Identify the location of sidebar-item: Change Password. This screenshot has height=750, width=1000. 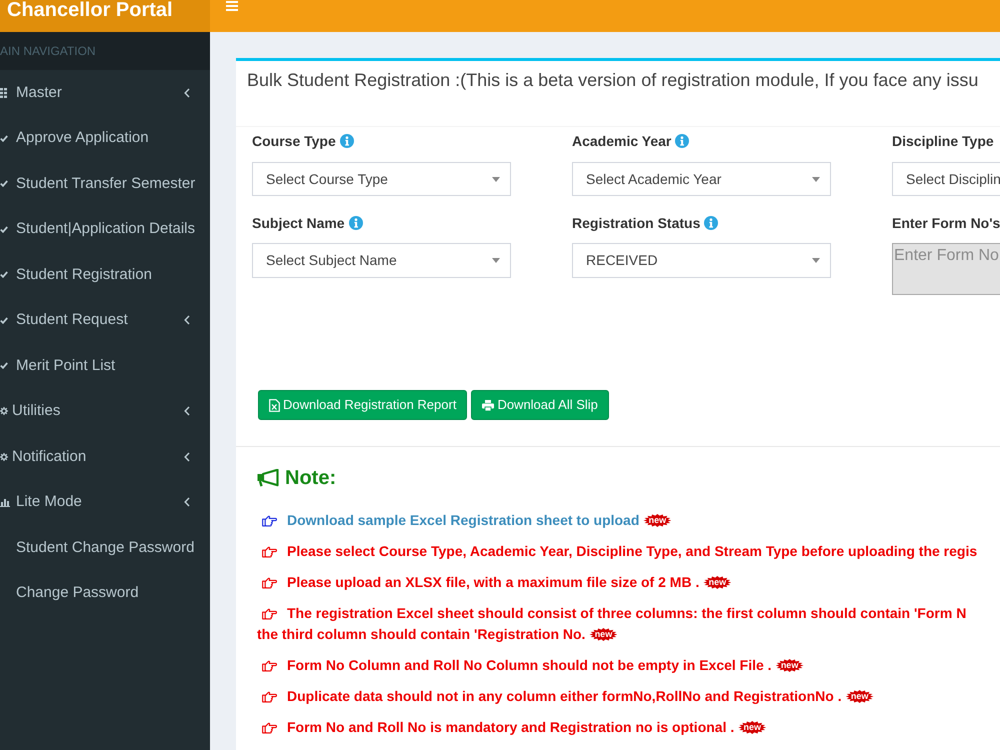
(105, 593).